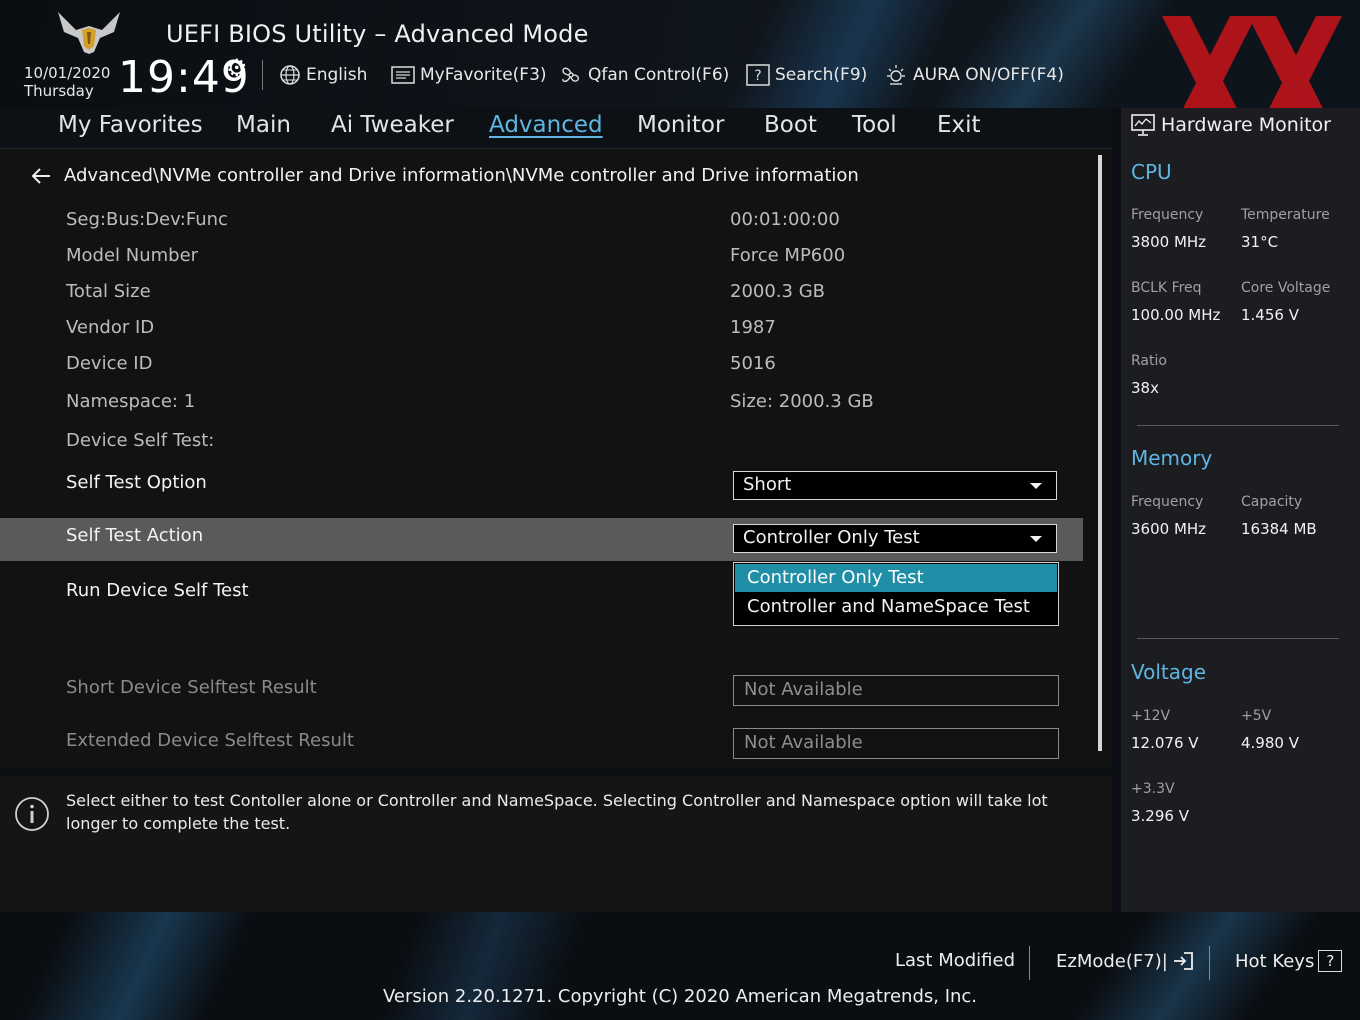 The image size is (1360, 1020). Describe the element at coordinates (1183, 961) in the screenshot. I see `exit-to-ezmode-icon` at that location.